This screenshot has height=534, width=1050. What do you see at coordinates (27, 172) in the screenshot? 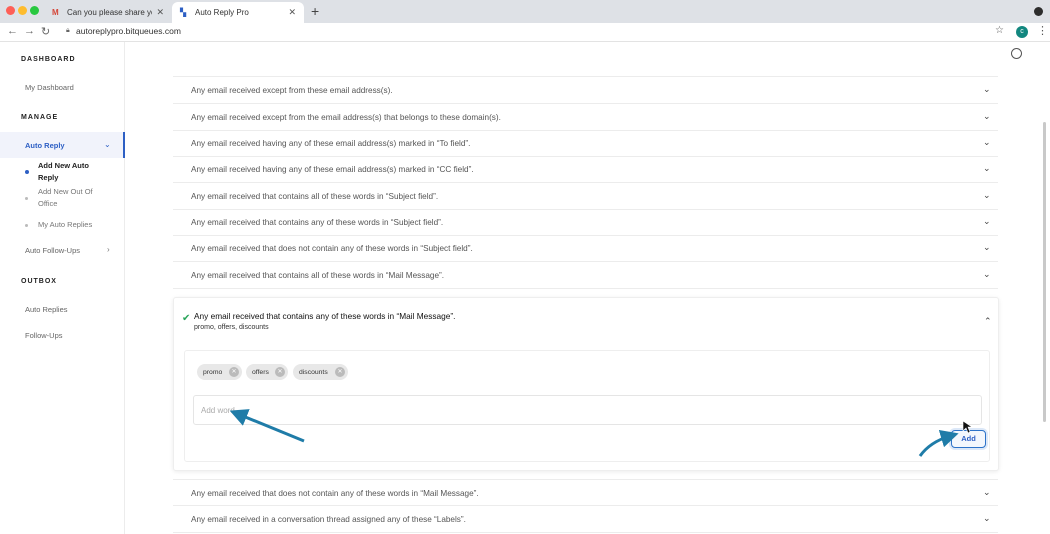
I see `active-bullet-icon` at bounding box center [27, 172].